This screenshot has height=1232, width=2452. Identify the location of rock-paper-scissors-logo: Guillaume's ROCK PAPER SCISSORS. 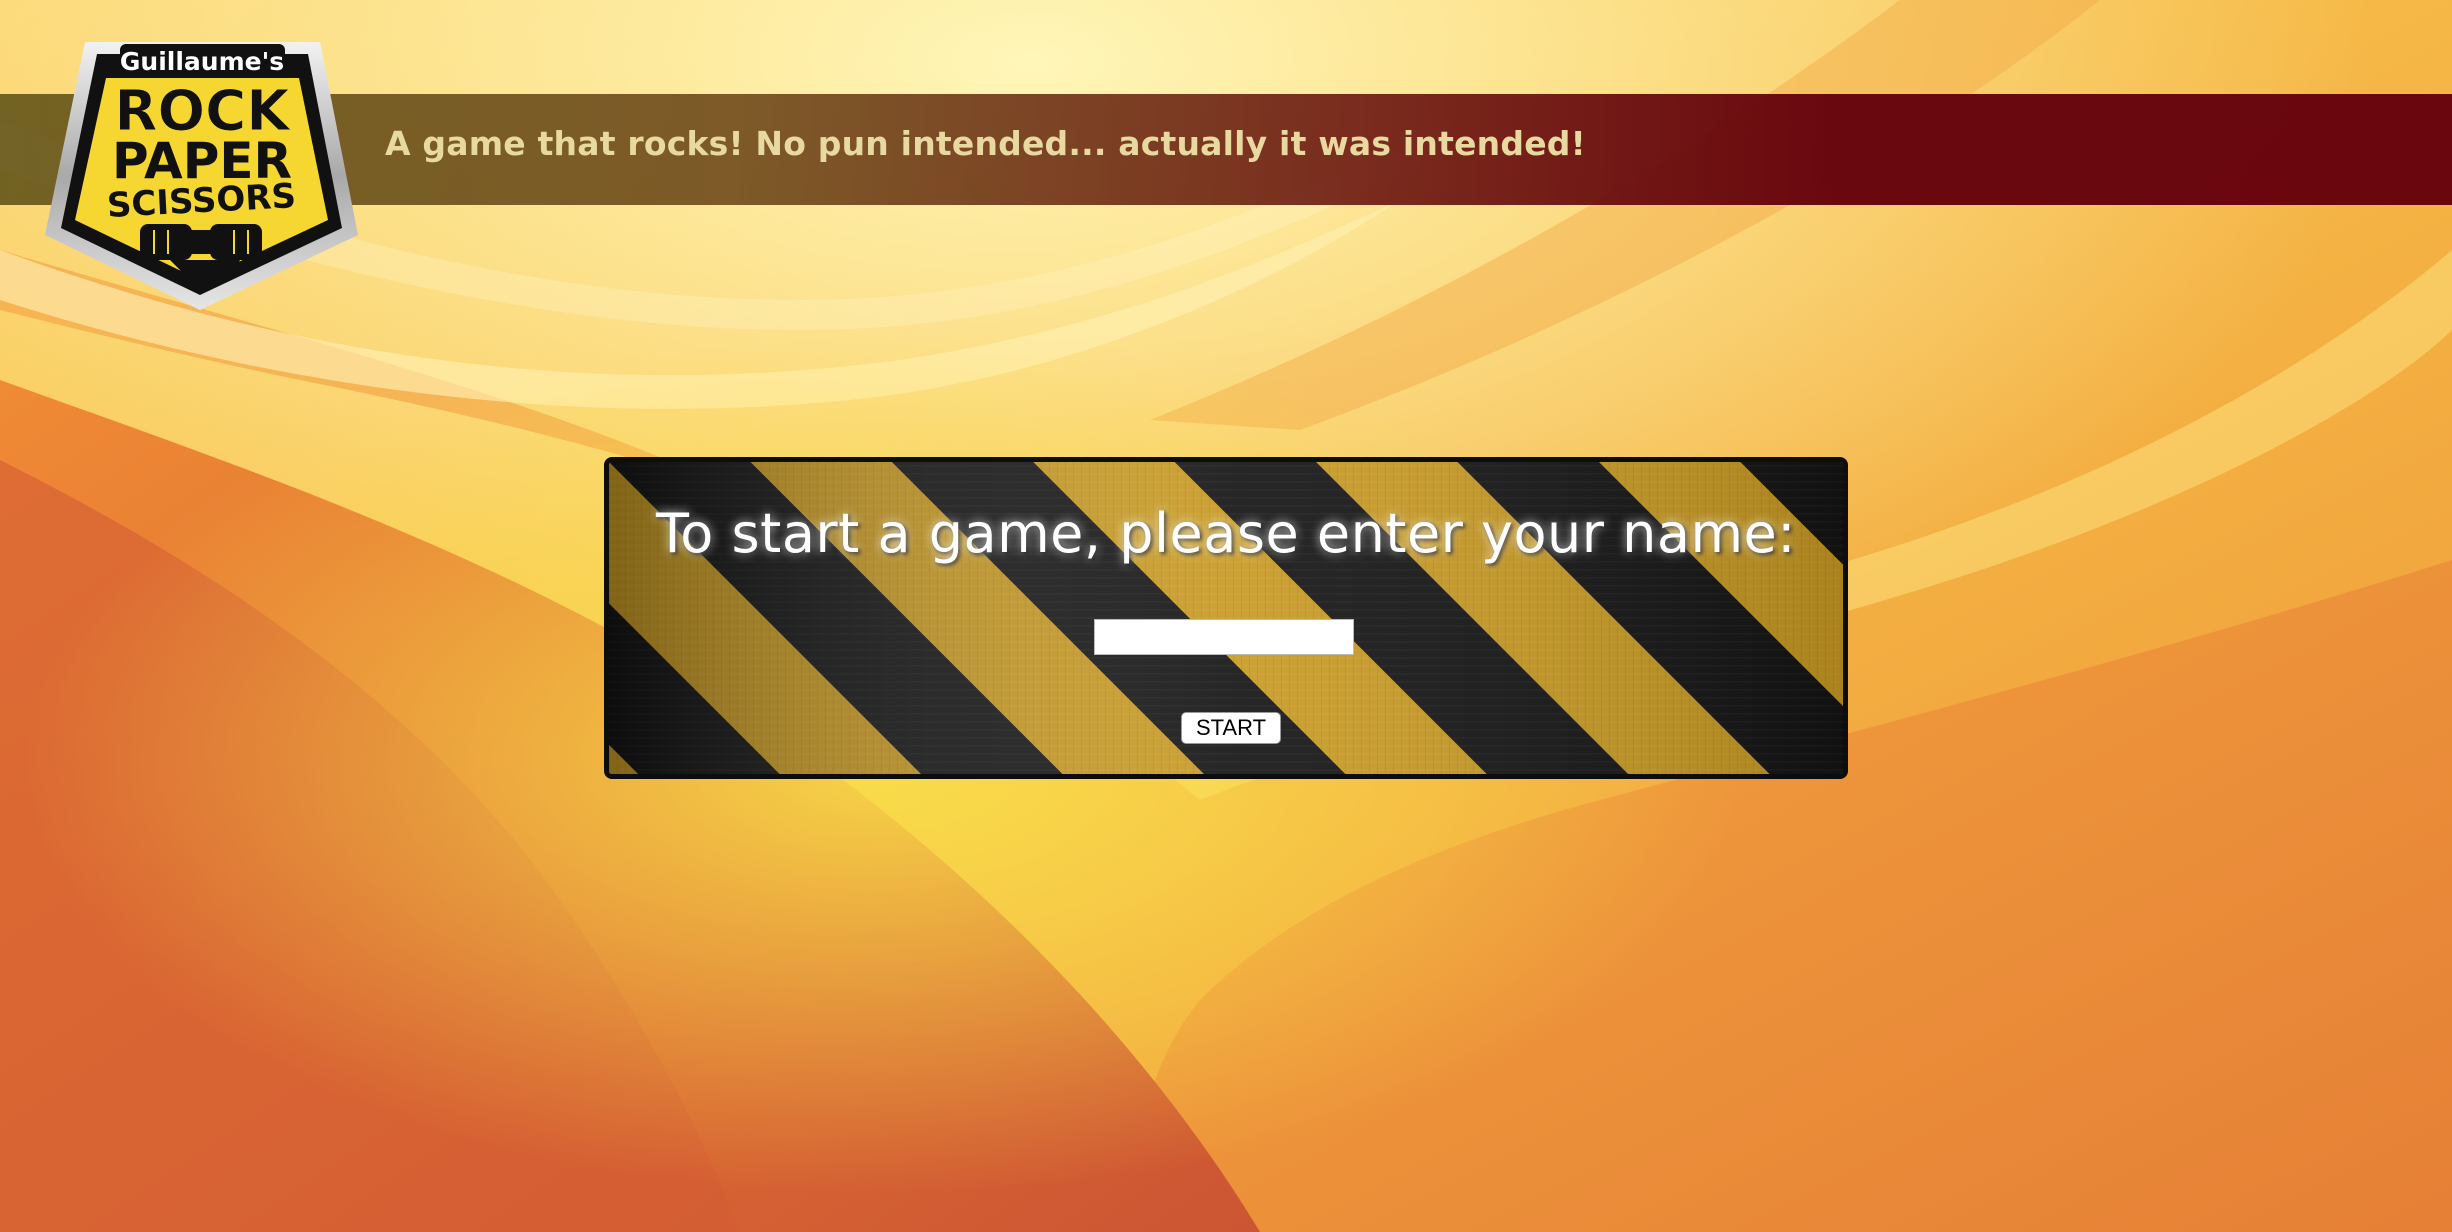
(201, 176).